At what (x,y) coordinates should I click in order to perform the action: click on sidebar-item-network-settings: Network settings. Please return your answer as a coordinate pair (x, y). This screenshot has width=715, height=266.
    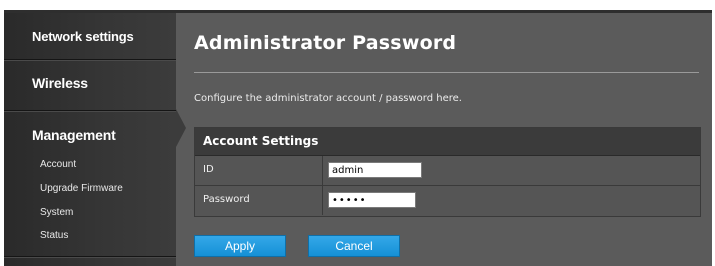
    Looking at the image, I should click on (90, 36).